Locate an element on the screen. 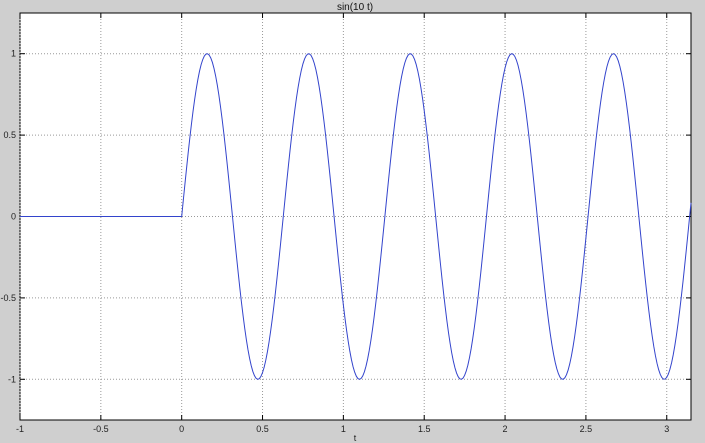  x-tick-label: 1 is located at coordinates (343, 429).